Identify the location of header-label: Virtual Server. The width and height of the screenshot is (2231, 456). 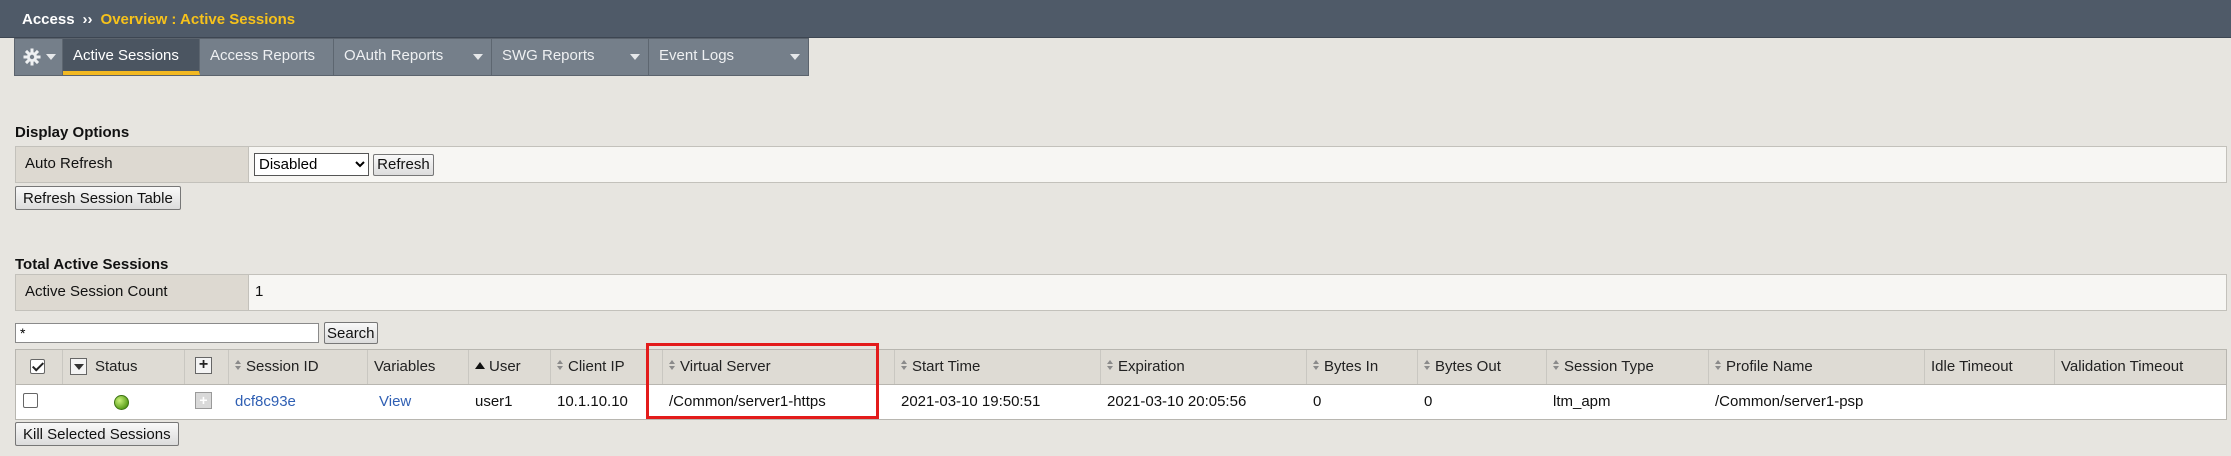
(725, 366).